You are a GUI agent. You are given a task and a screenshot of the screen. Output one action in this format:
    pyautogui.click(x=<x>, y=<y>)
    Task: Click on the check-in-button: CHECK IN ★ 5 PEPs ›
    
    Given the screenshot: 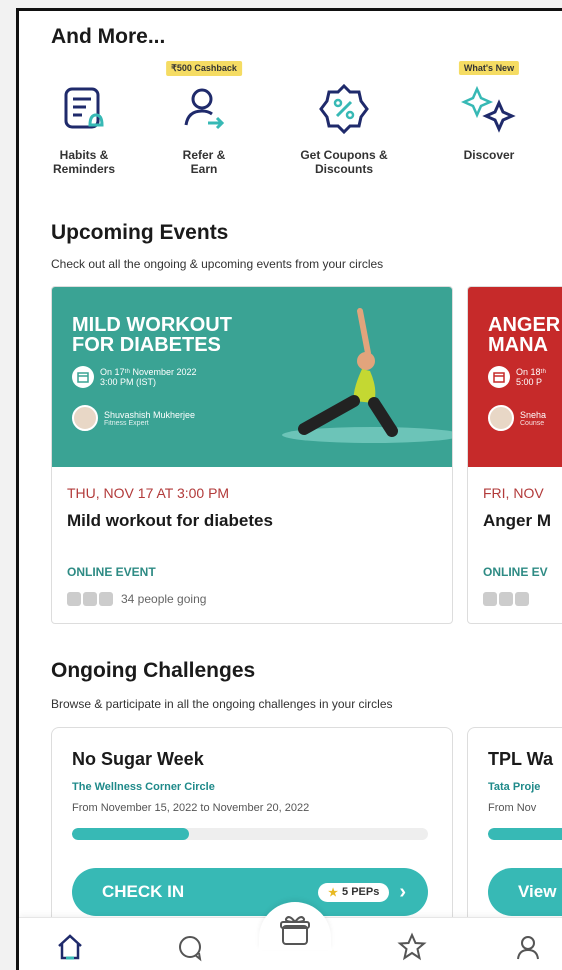 What is the action you would take?
    pyautogui.click(x=250, y=892)
    